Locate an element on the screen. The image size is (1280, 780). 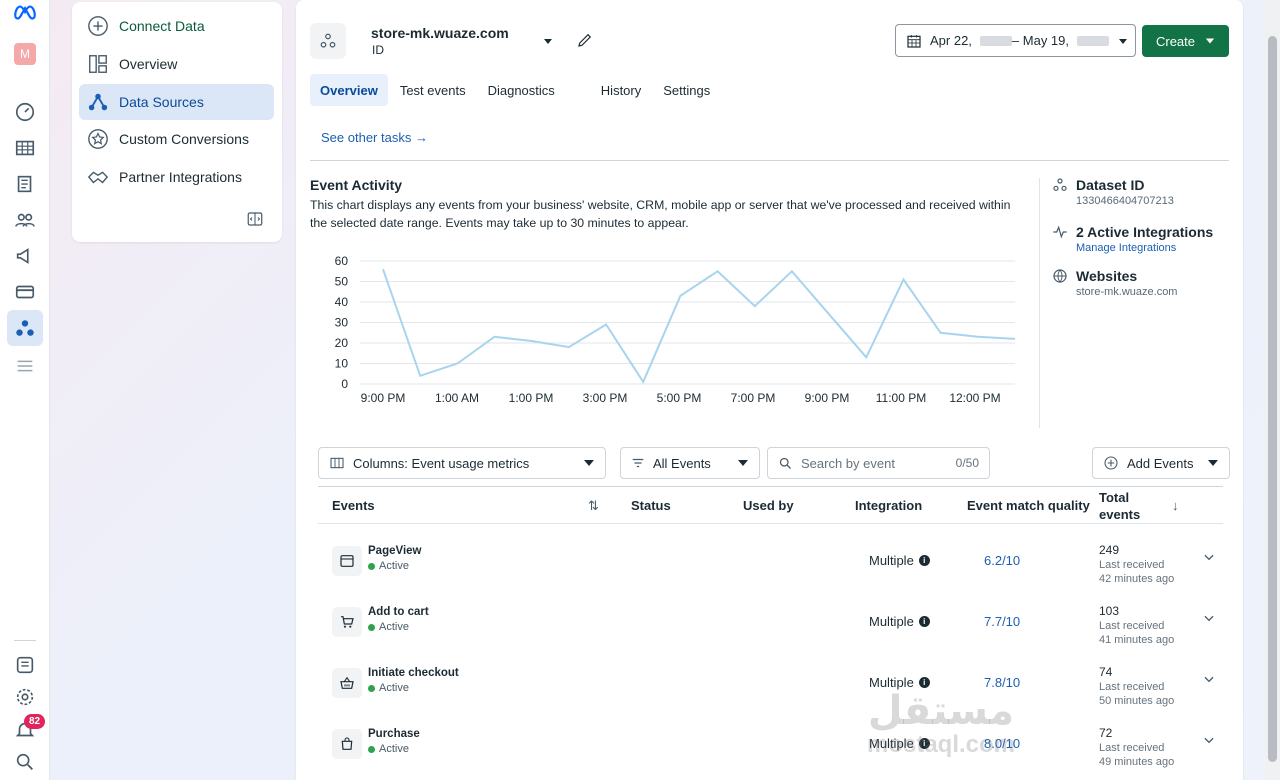
search-placeholder: Search by event is located at coordinates (848, 463).